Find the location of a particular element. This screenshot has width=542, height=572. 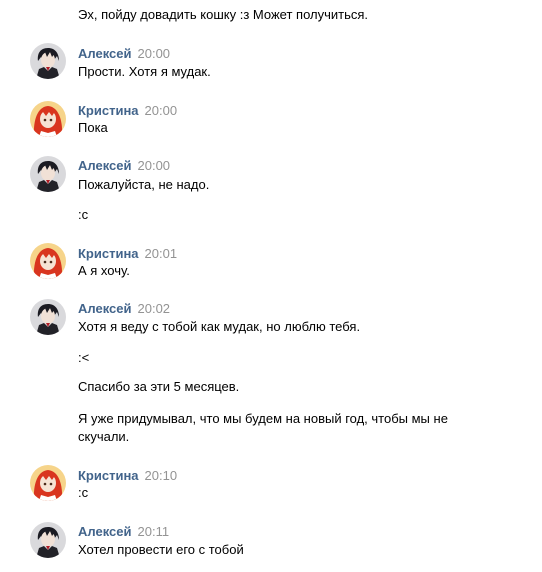

message-header: Кристина 20:01 is located at coordinates (127, 254).